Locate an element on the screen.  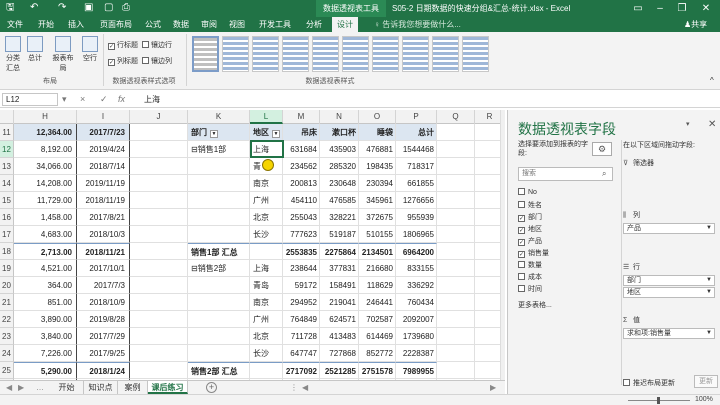
cell-h: 364.00 is located at coordinates (45, 285).